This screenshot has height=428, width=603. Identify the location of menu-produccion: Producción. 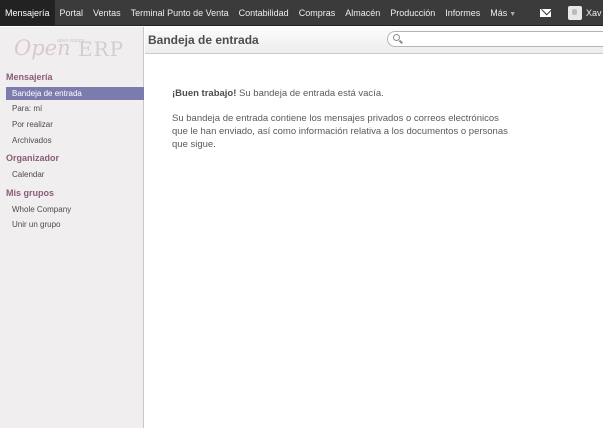
(412, 13).